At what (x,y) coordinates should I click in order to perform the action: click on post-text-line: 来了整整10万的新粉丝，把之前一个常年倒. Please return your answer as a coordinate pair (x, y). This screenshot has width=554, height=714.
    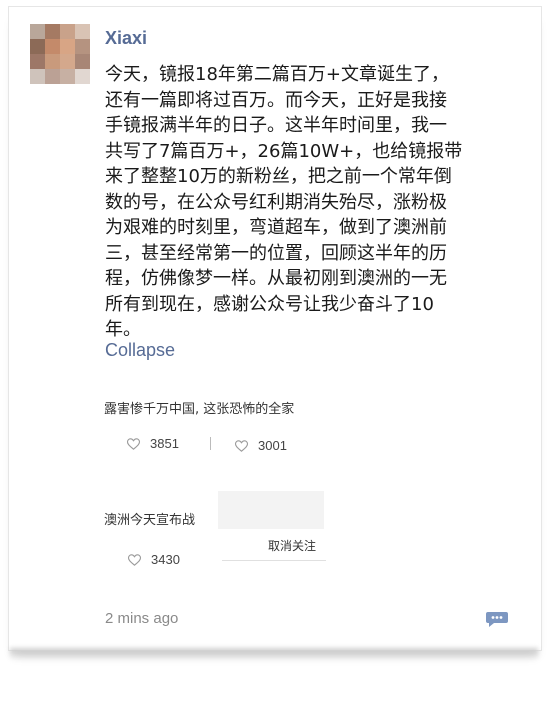
    Looking at the image, I should click on (278, 176).